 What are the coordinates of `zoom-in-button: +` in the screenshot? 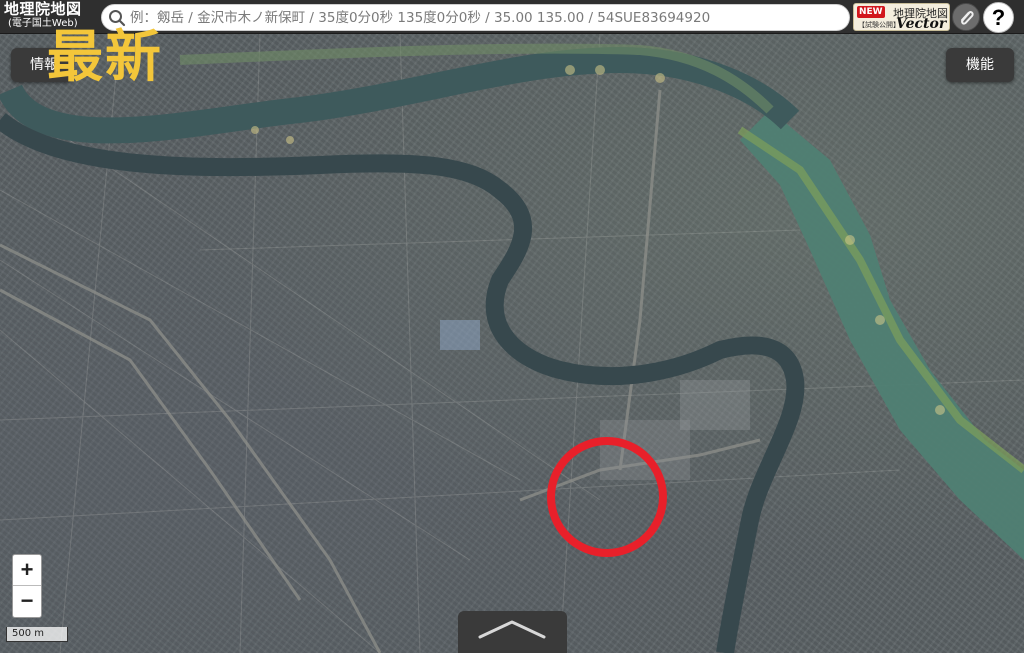 It's located at (27, 570).